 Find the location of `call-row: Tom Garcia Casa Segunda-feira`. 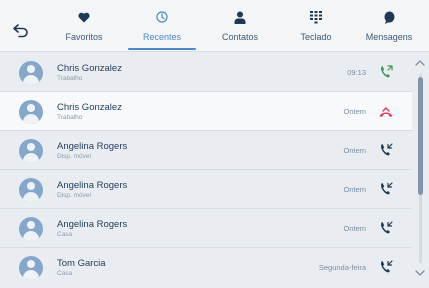

call-row: Tom Garcia Casa Segunda-feira is located at coordinates (206, 267).